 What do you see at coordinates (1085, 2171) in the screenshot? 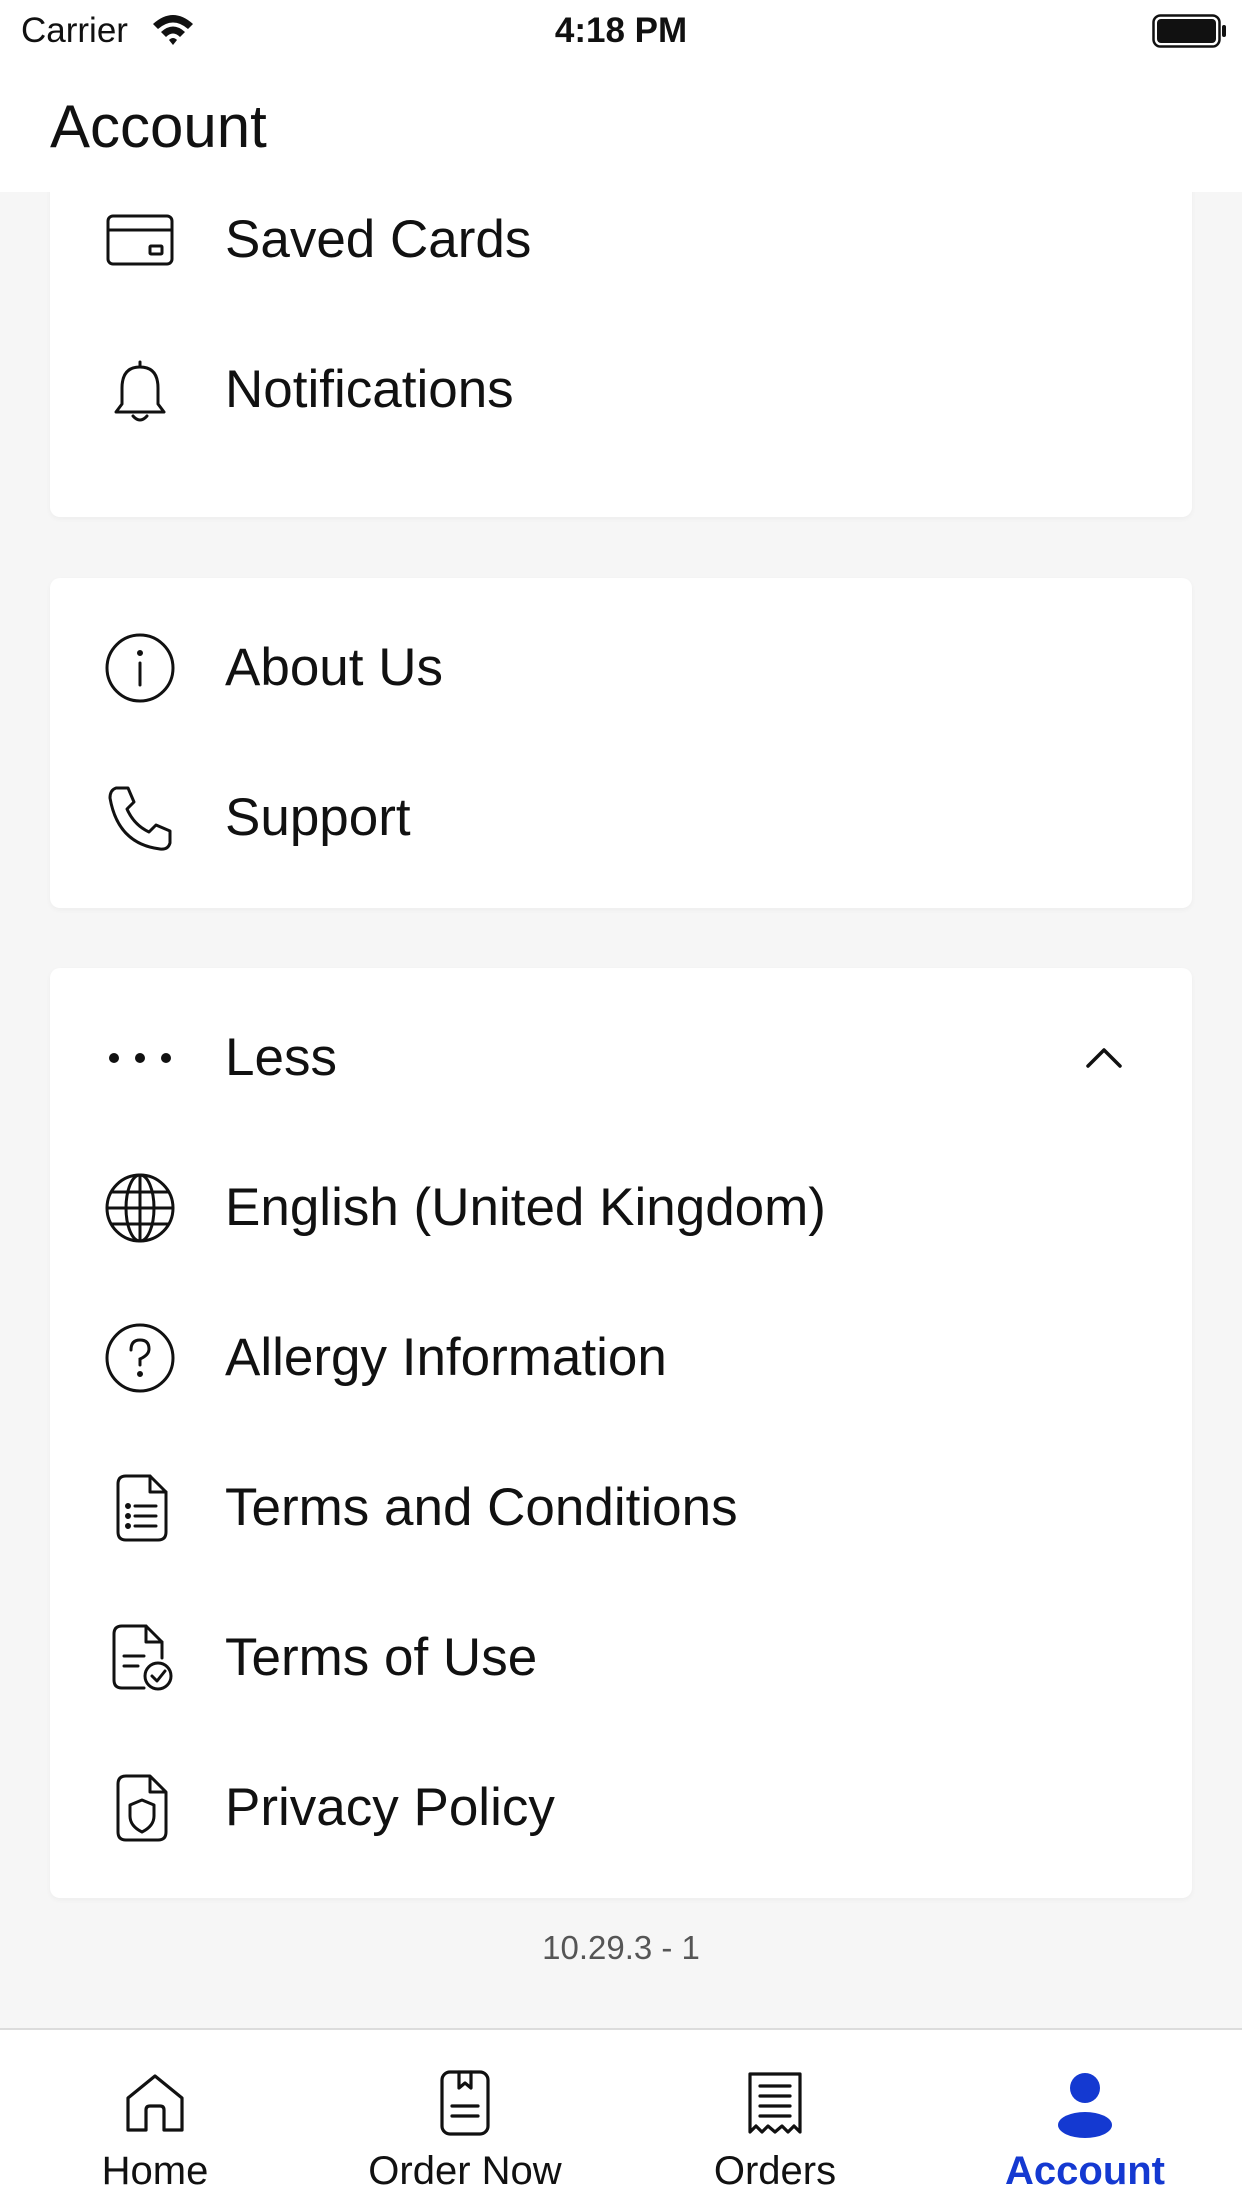
I see `tab-label: Account` at bounding box center [1085, 2171].